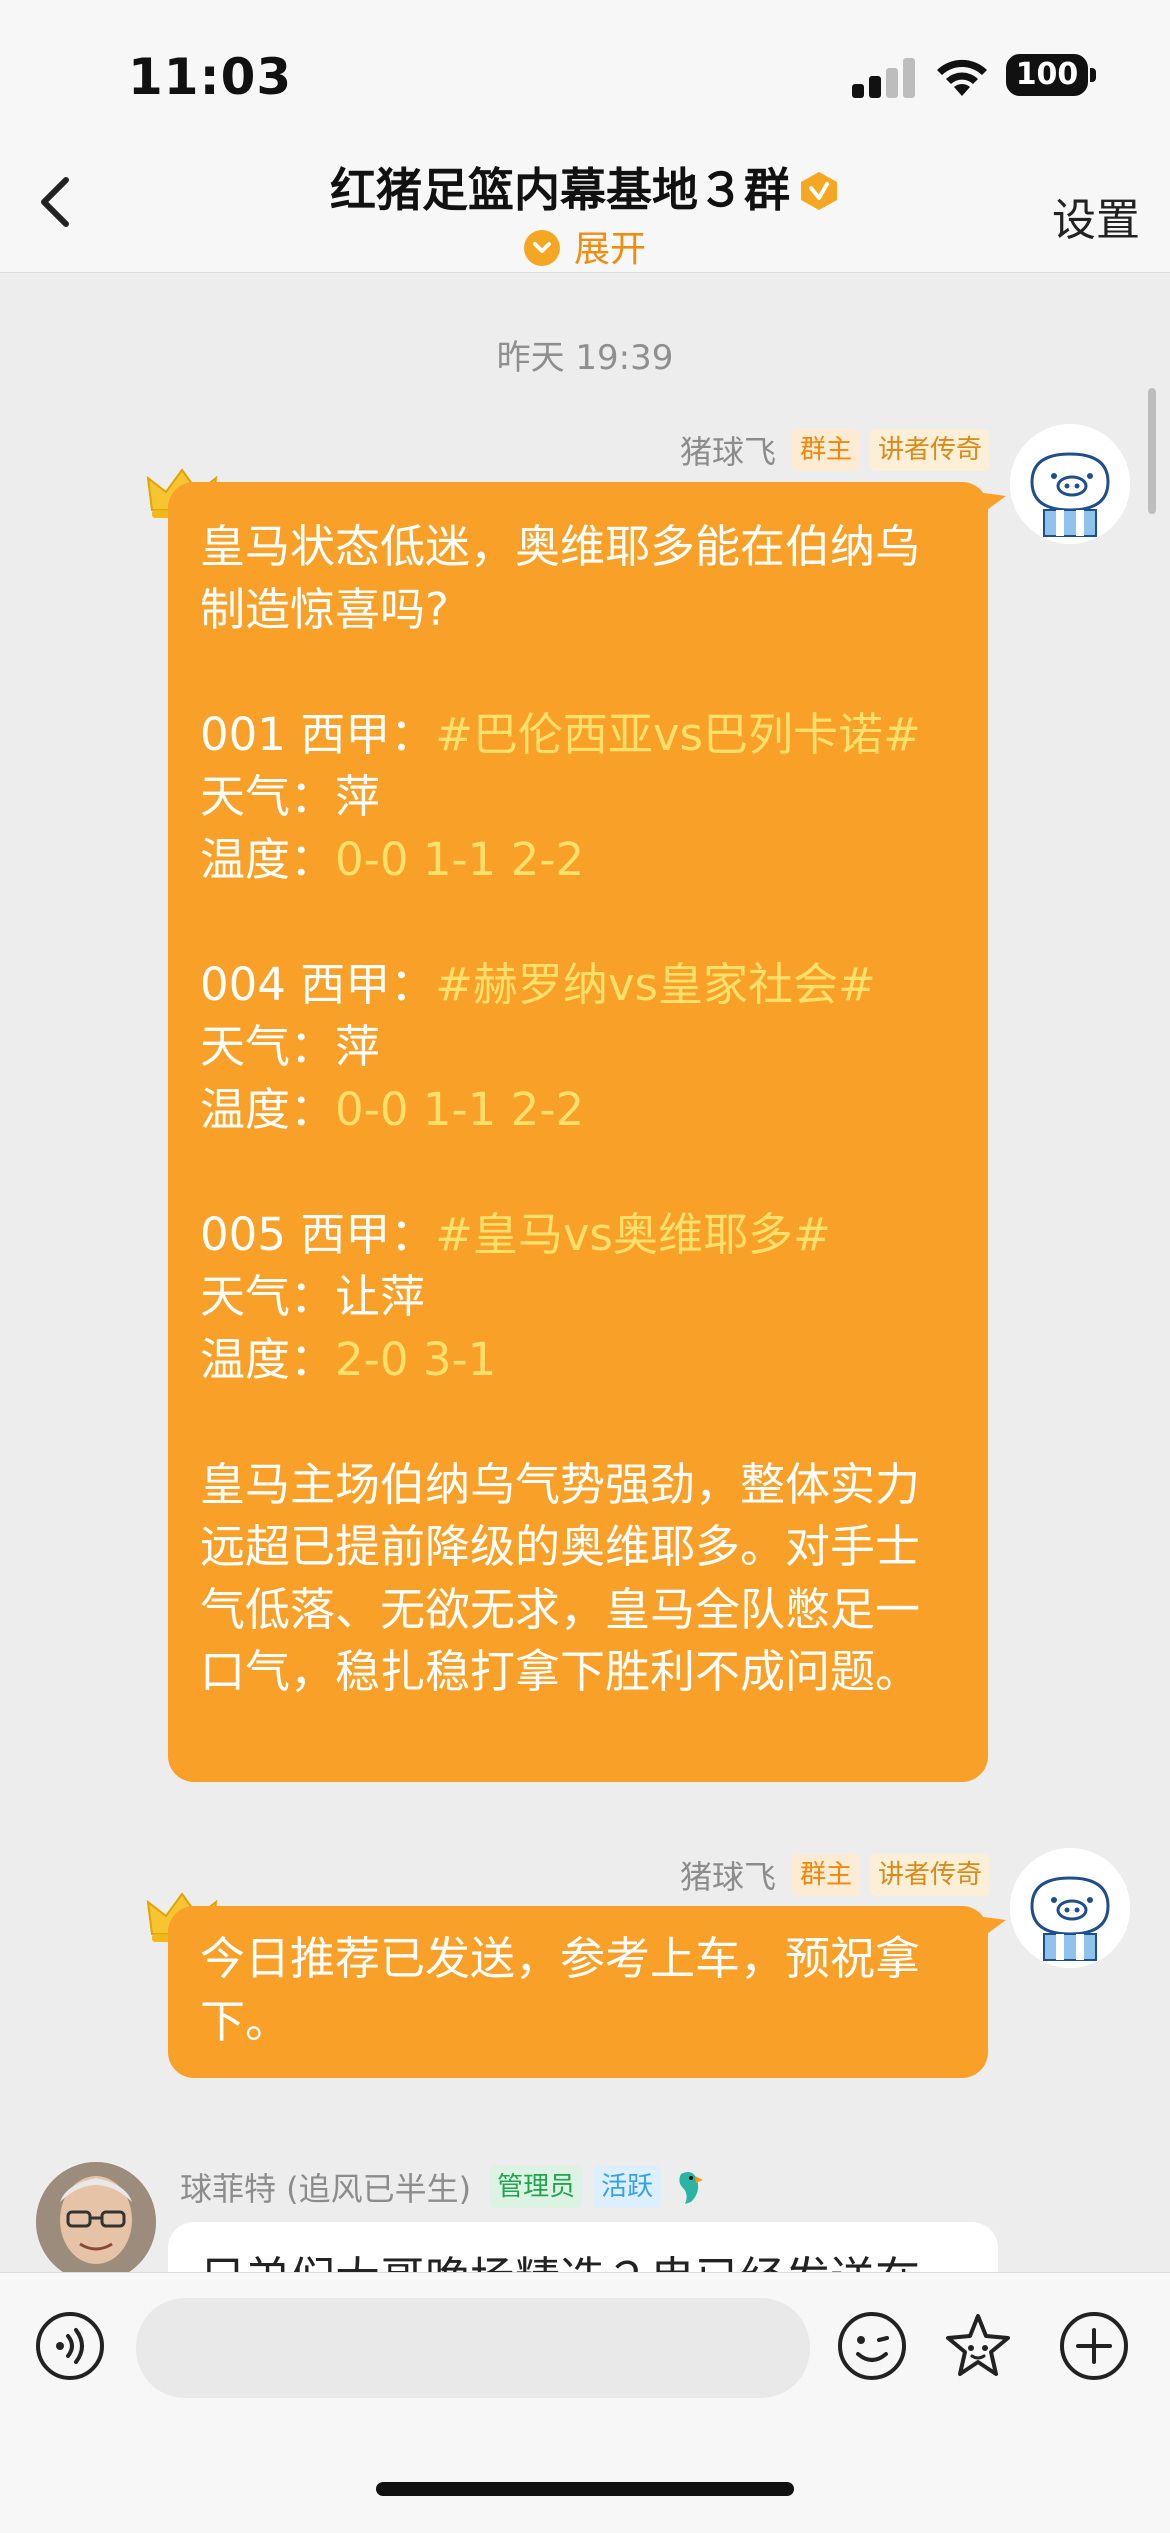 The width and height of the screenshot is (1170, 2533). I want to click on expand-label: 展开, so click(609, 249).